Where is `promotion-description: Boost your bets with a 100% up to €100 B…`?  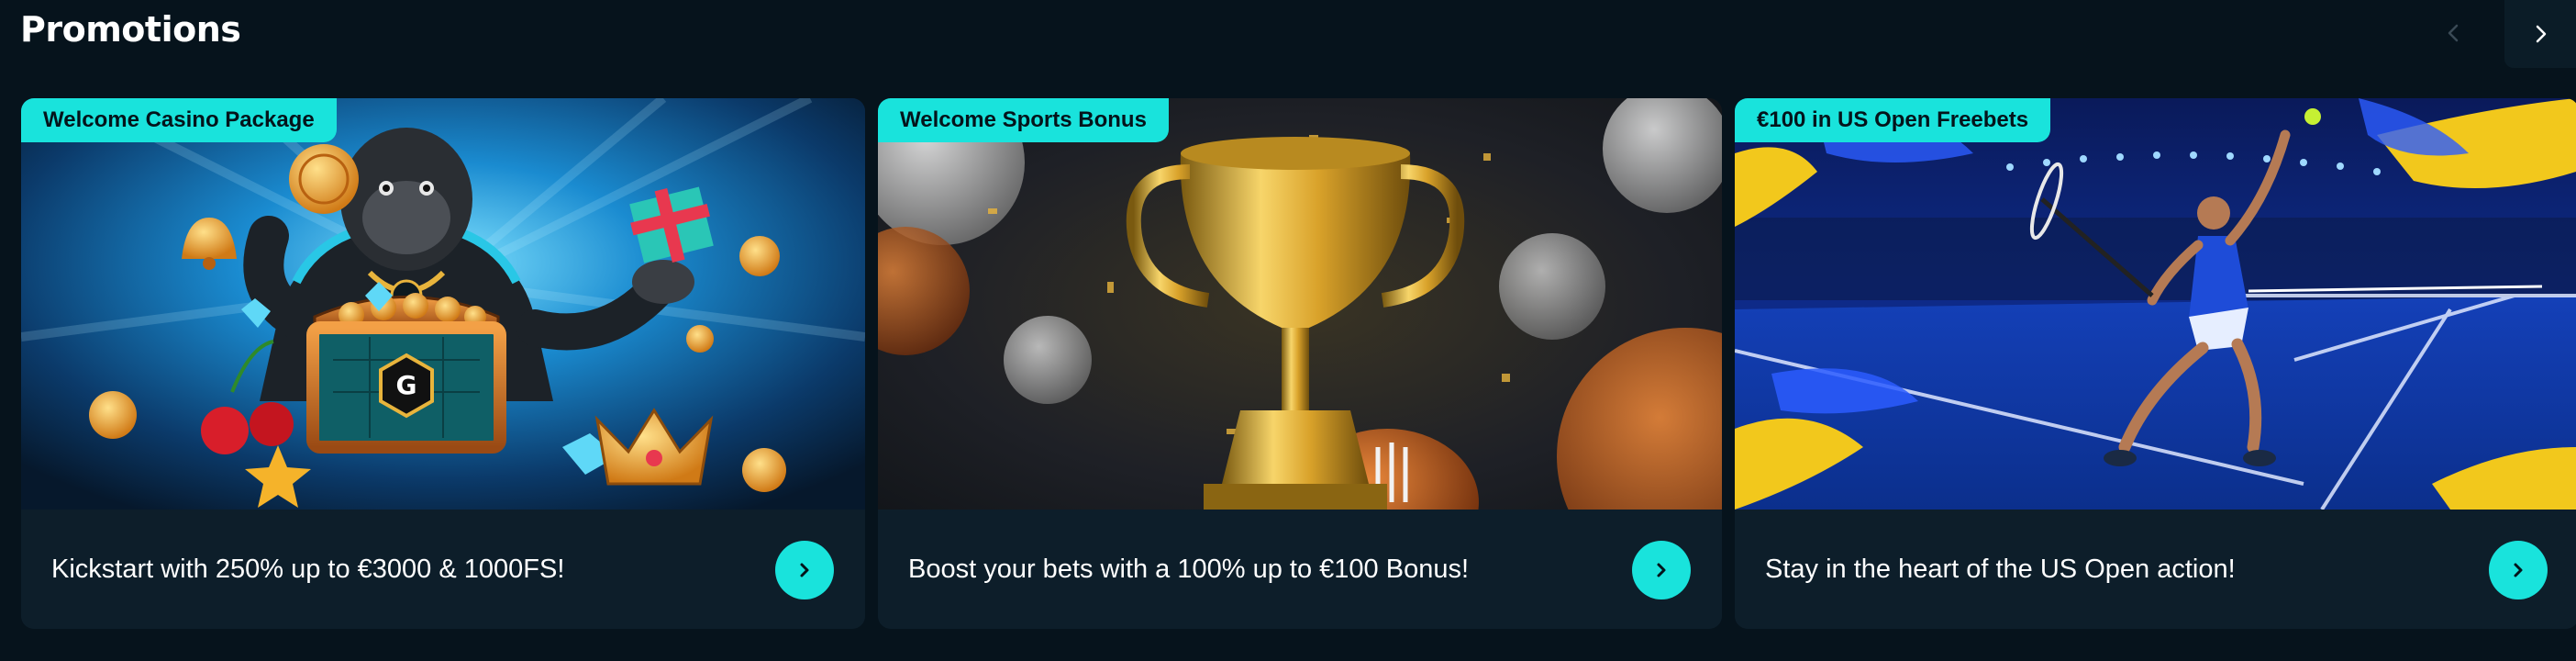
promotion-description: Boost your bets with a 100% up to €100 B… is located at coordinates (1189, 569).